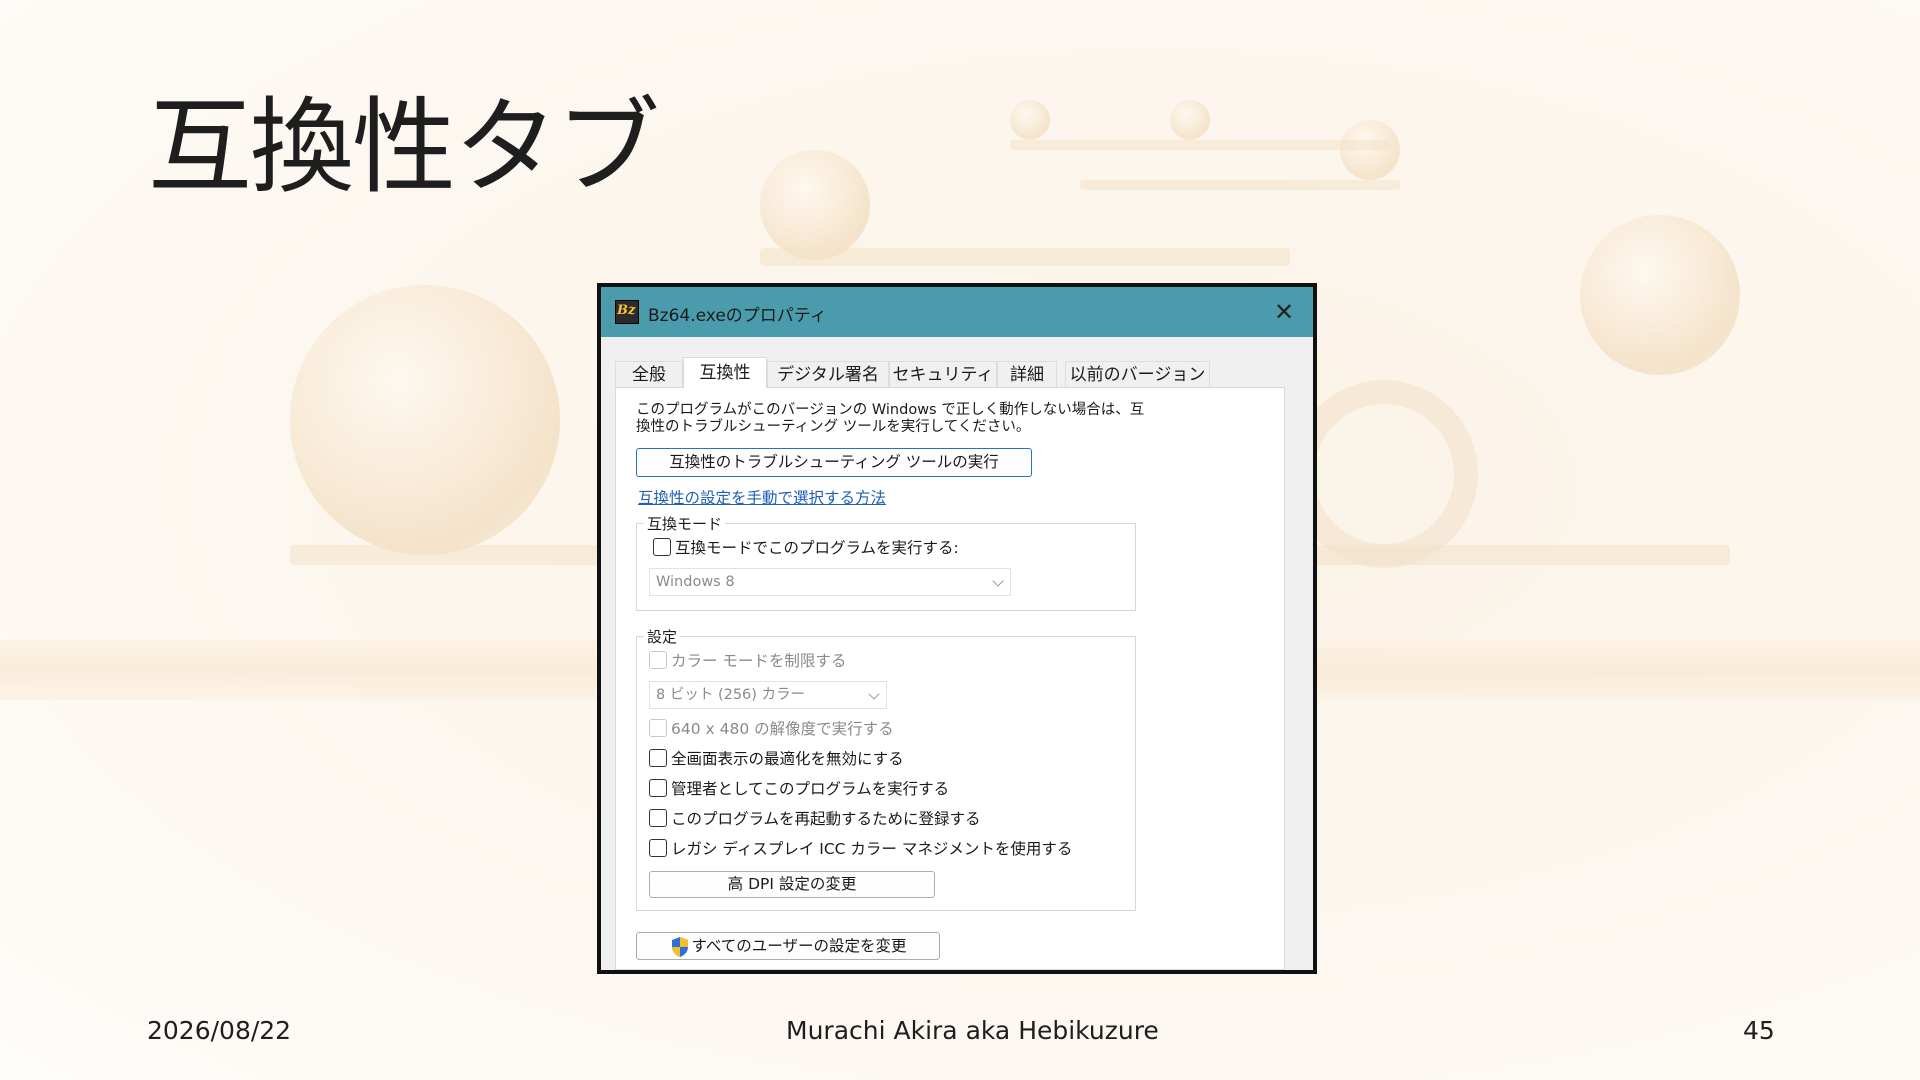 Image resolution: width=1920 pixels, height=1080 pixels. What do you see at coordinates (658, 728) in the screenshot?
I see `res-640-checkbox` at bounding box center [658, 728].